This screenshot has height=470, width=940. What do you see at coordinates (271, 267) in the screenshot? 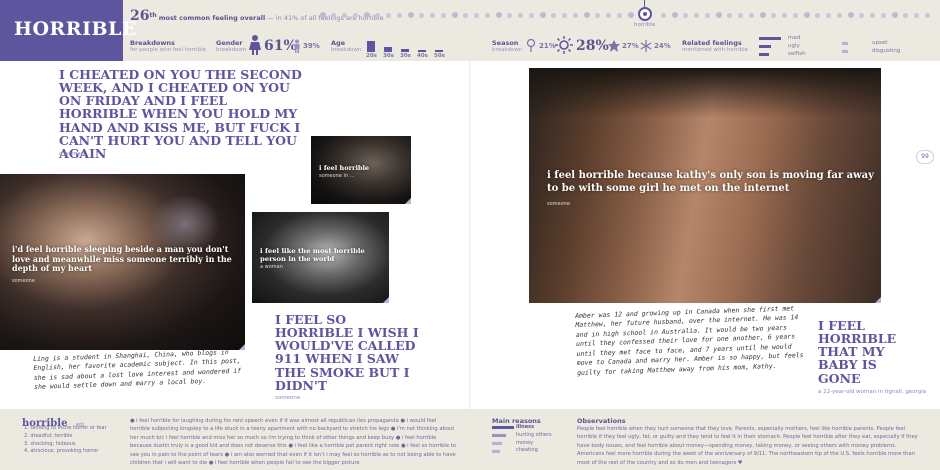
I see `photo-caption-attrib: a woman` at bounding box center [271, 267].